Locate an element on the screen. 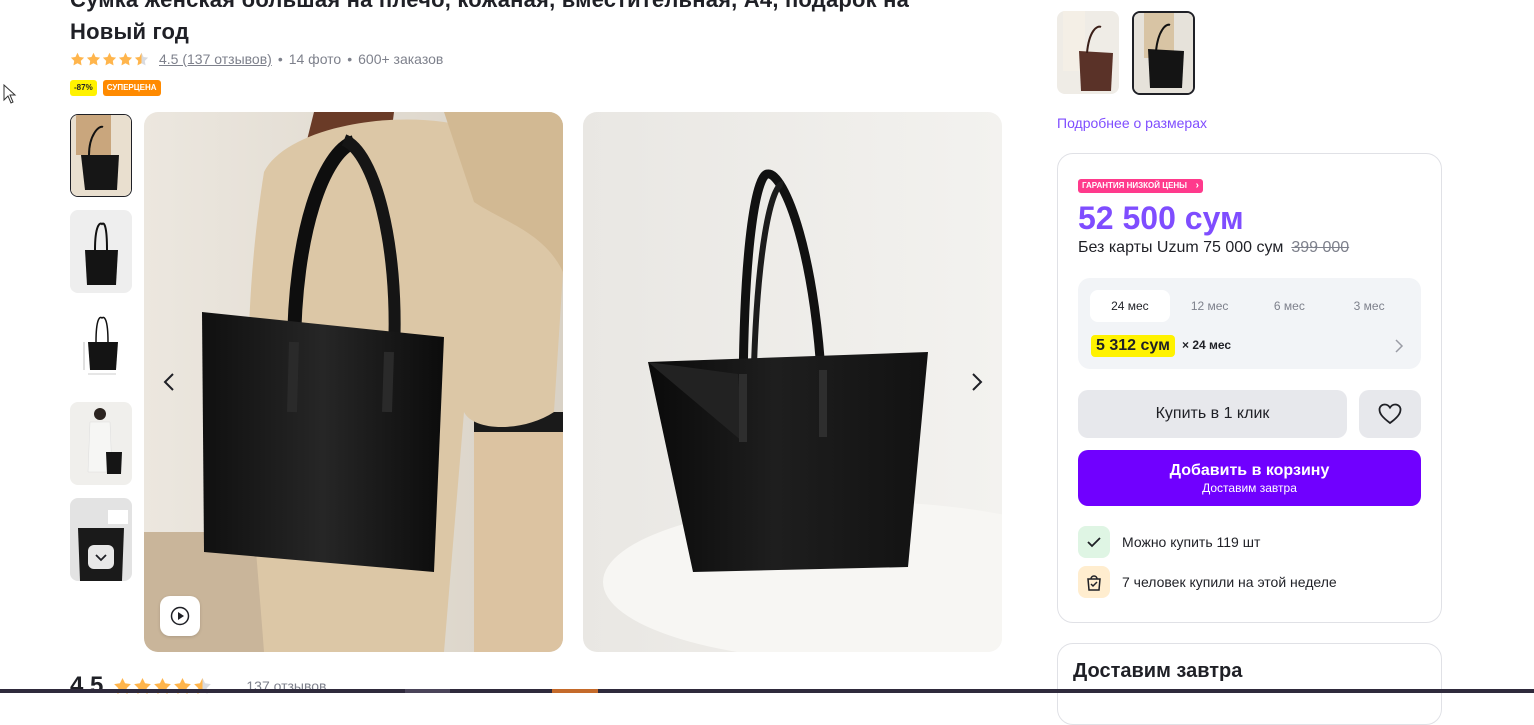 Image resolution: width=1534 pixels, height=725 pixels. brown-bag-variant-image is located at coordinates (1088, 52).